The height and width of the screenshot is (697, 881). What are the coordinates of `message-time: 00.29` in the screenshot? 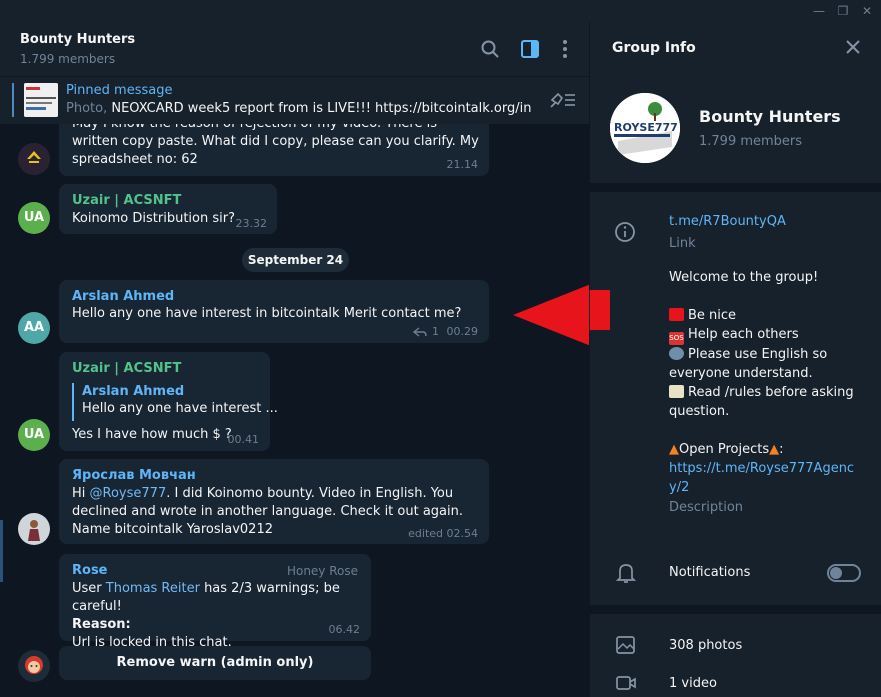 It's located at (462, 331).